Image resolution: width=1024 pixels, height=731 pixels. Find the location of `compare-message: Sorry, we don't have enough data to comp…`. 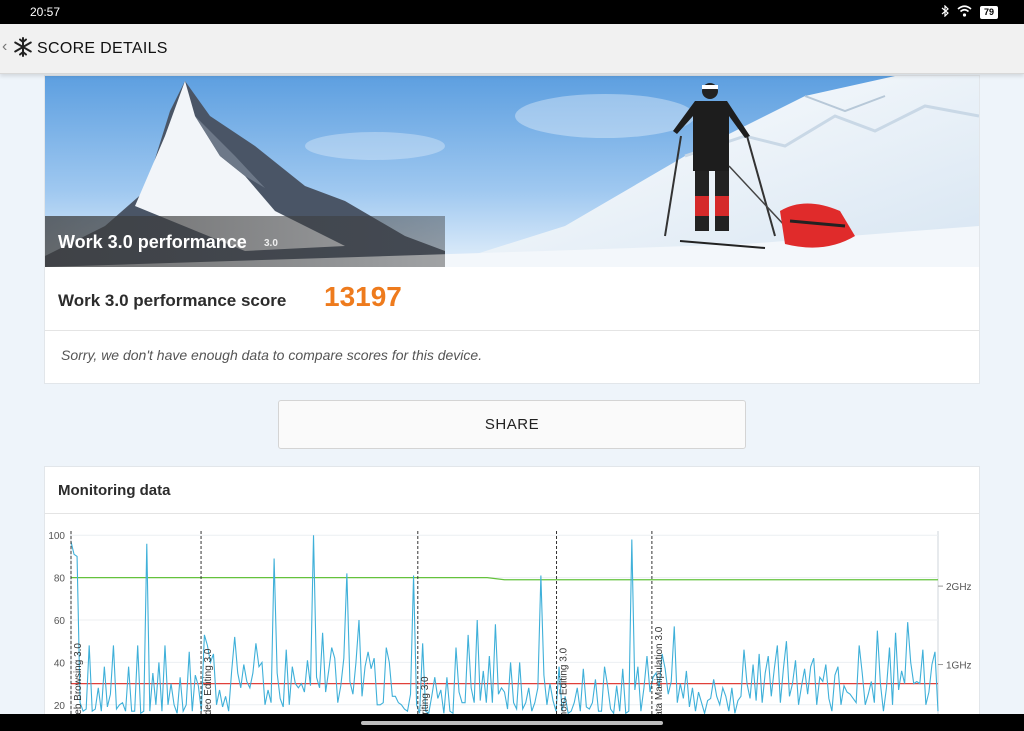

compare-message: Sorry, we don't have enough data to comp… is located at coordinates (272, 355).